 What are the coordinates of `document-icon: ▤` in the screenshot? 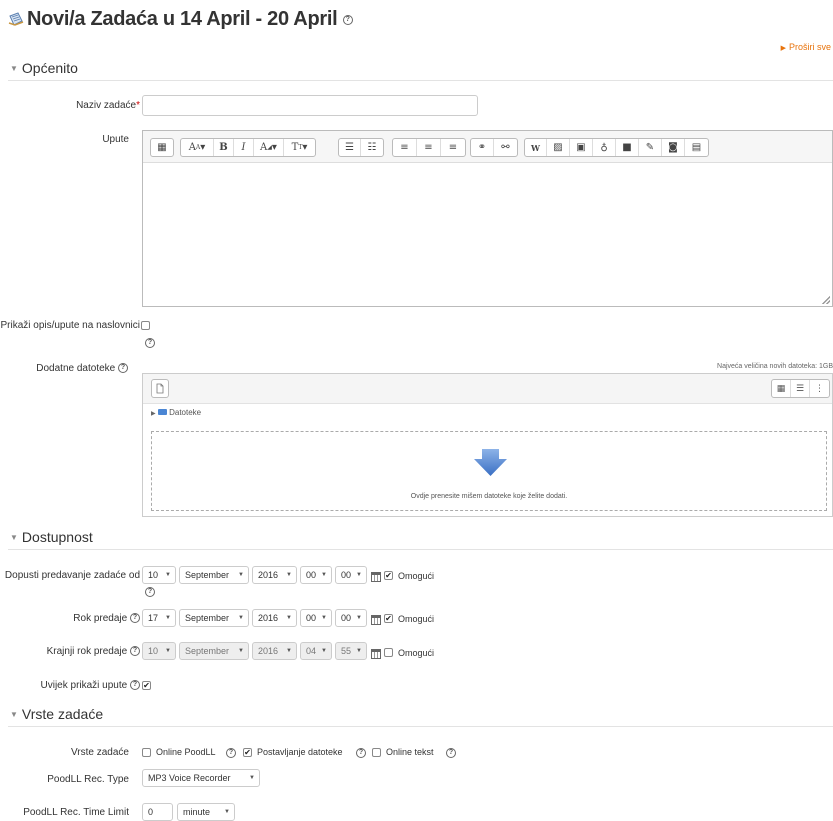 It's located at (696, 147).